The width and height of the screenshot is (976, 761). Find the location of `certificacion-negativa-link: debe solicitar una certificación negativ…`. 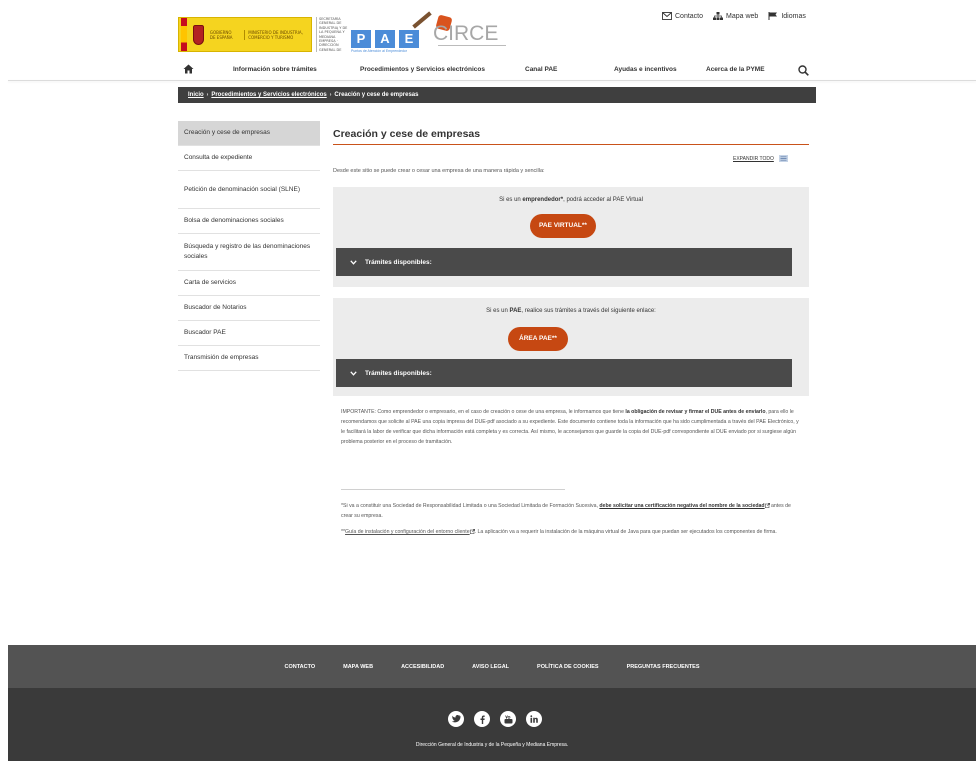

certificacion-negativa-link: debe solicitar una certificación negativ… is located at coordinates (681, 506).